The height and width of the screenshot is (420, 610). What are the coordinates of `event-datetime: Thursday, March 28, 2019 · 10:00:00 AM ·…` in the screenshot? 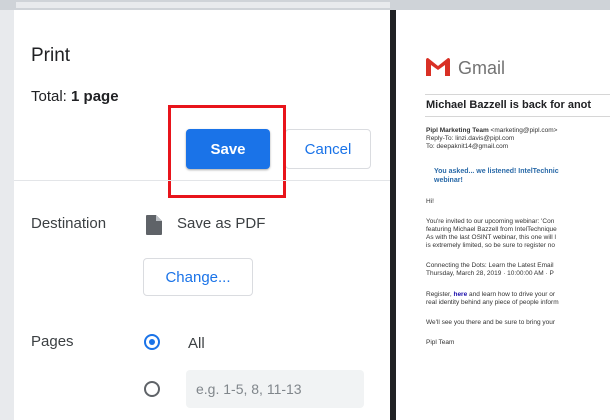 It's located at (490, 273).